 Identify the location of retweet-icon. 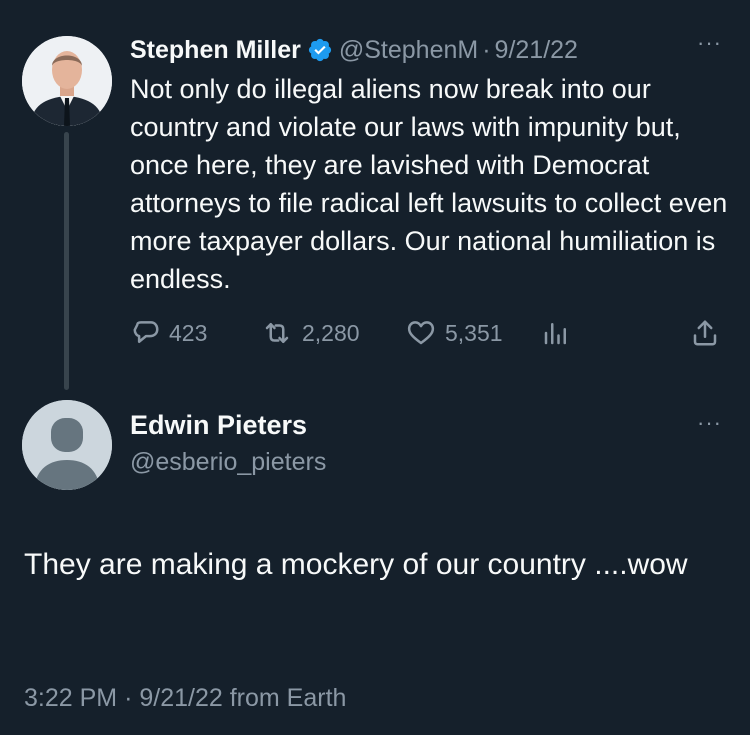
(277, 333).